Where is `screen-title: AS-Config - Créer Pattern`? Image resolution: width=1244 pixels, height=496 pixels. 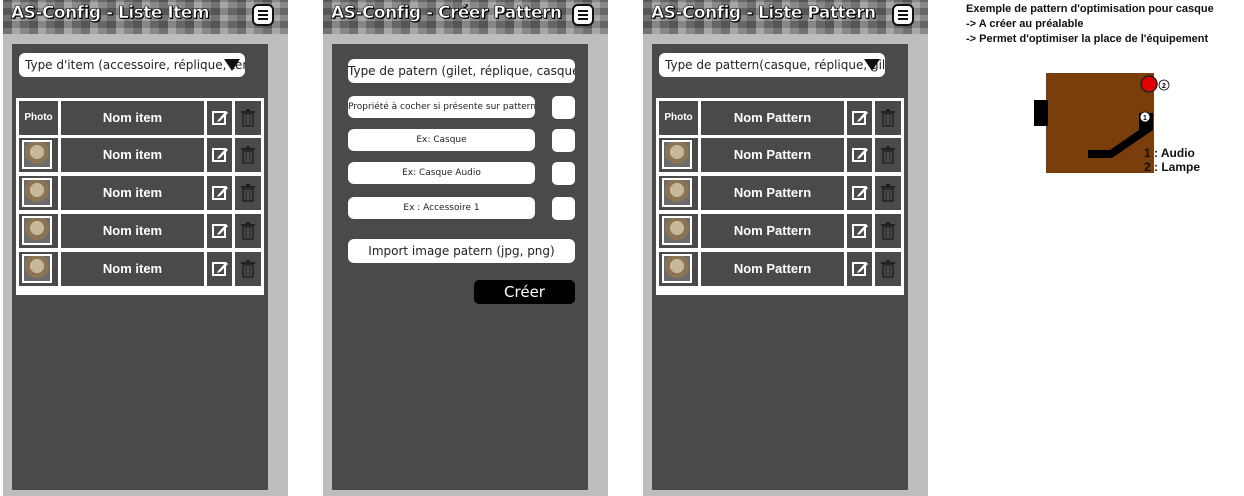 screen-title: AS-Config - Créer Pattern is located at coordinates (447, 13).